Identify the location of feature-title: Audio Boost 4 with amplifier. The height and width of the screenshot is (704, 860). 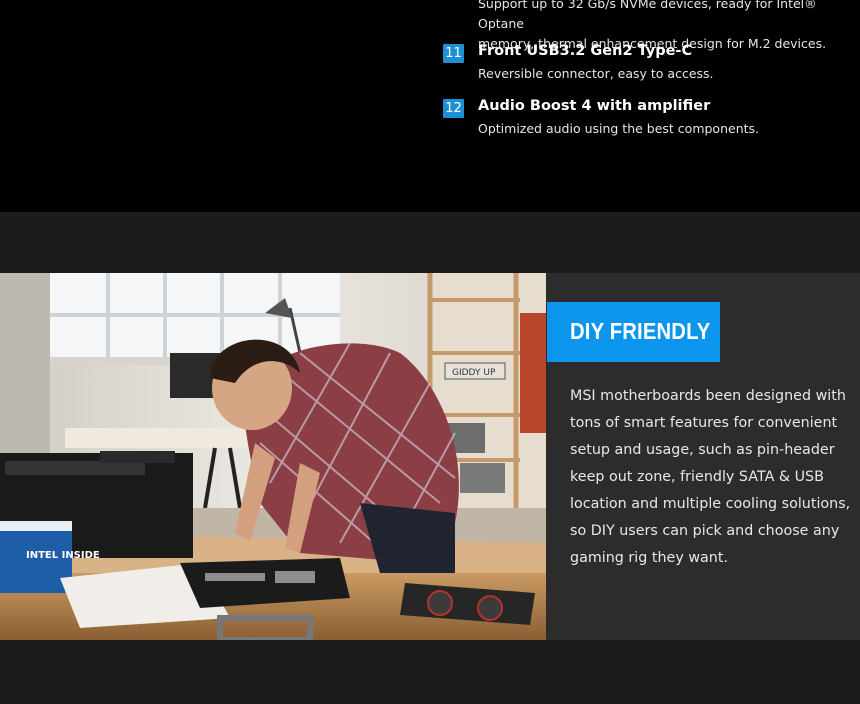
(594, 106).